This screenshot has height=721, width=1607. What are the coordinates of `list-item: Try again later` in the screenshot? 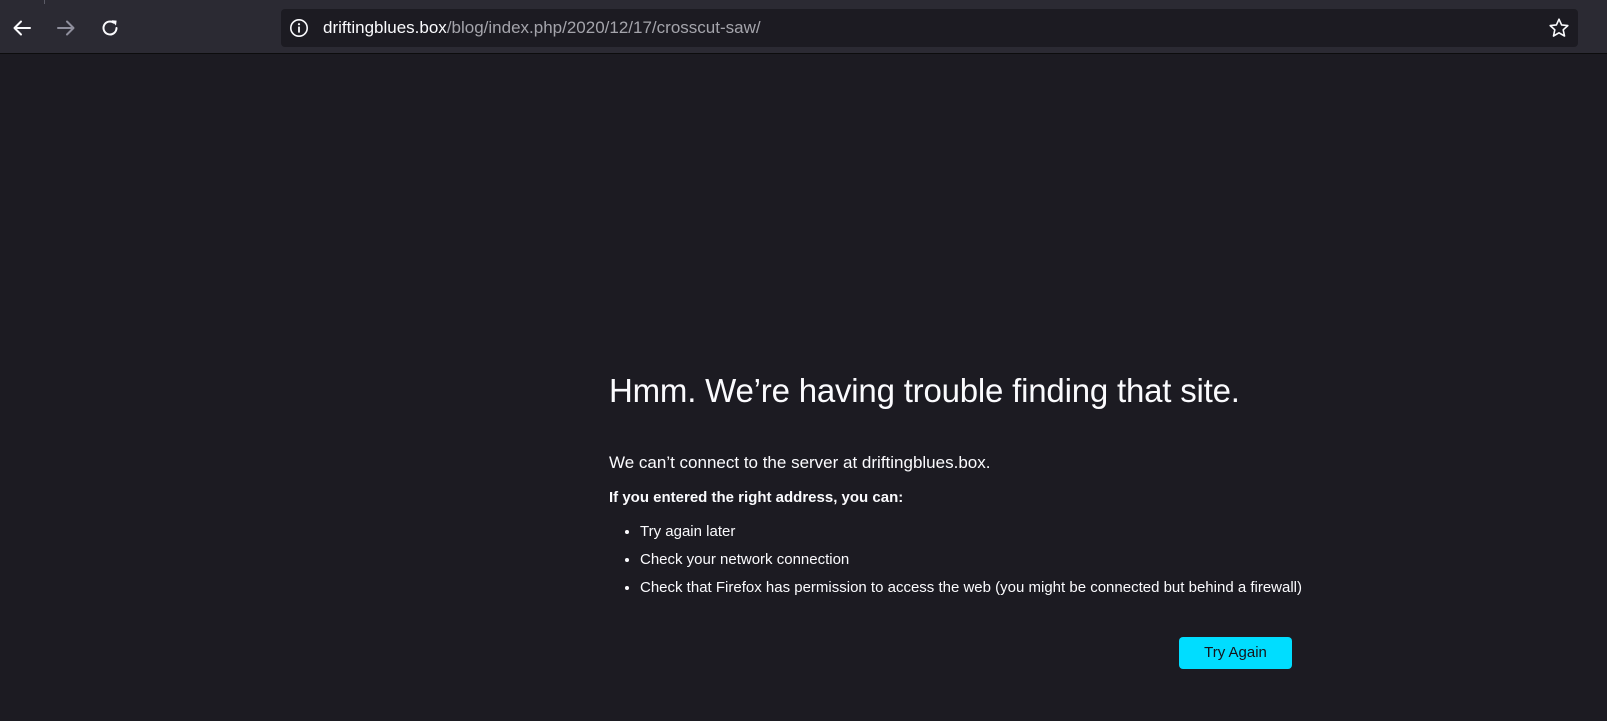 It's located at (967, 532).